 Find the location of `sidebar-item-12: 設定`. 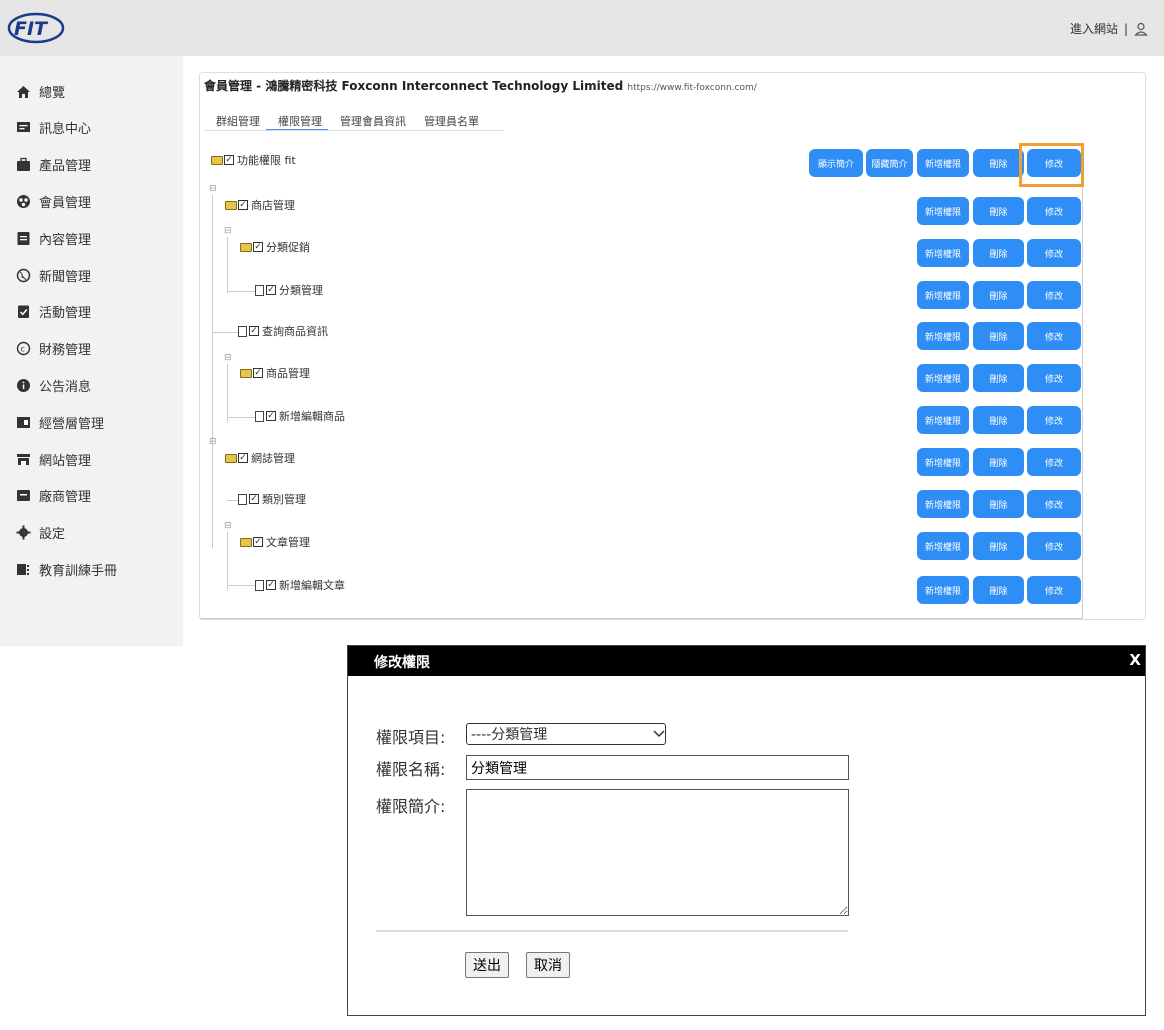

sidebar-item-12: 設定 is located at coordinates (40, 533).